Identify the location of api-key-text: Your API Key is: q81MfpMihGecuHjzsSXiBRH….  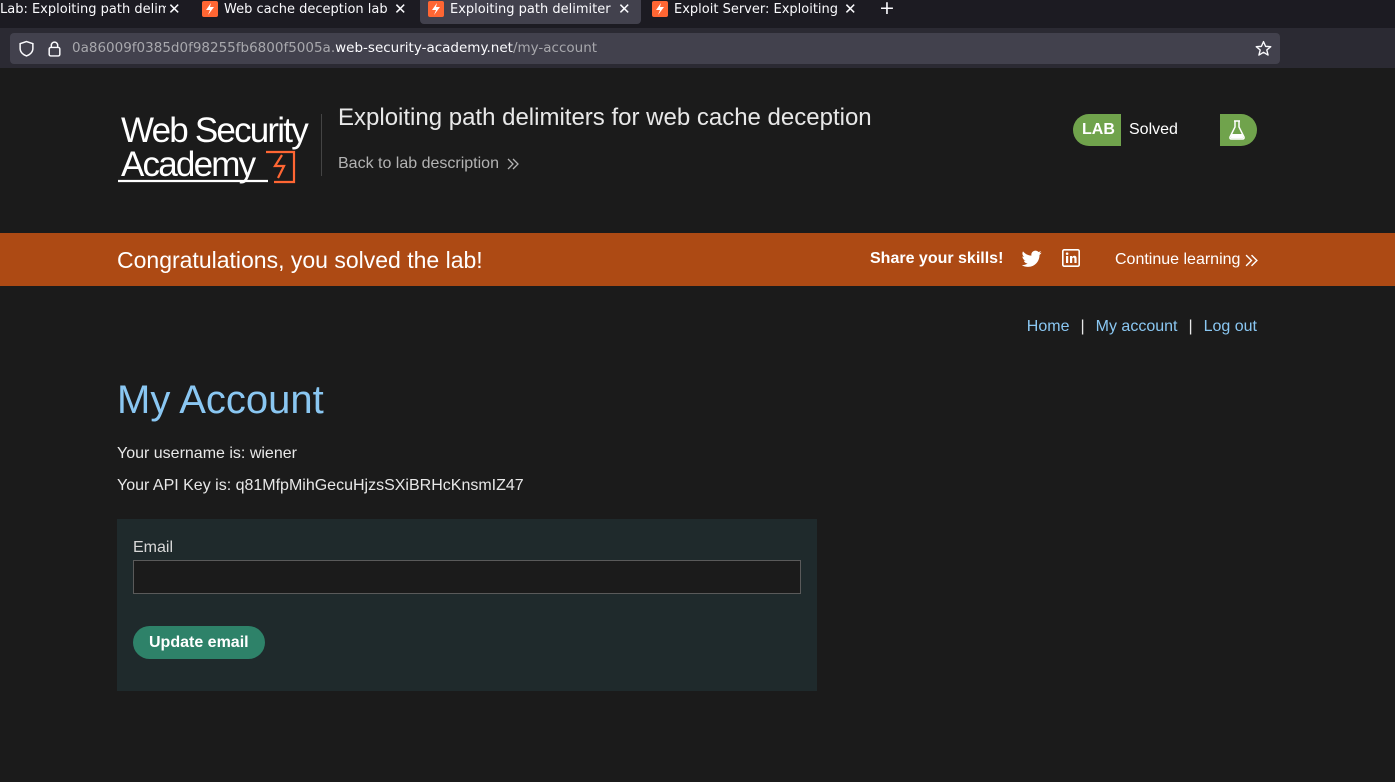
(320, 485).